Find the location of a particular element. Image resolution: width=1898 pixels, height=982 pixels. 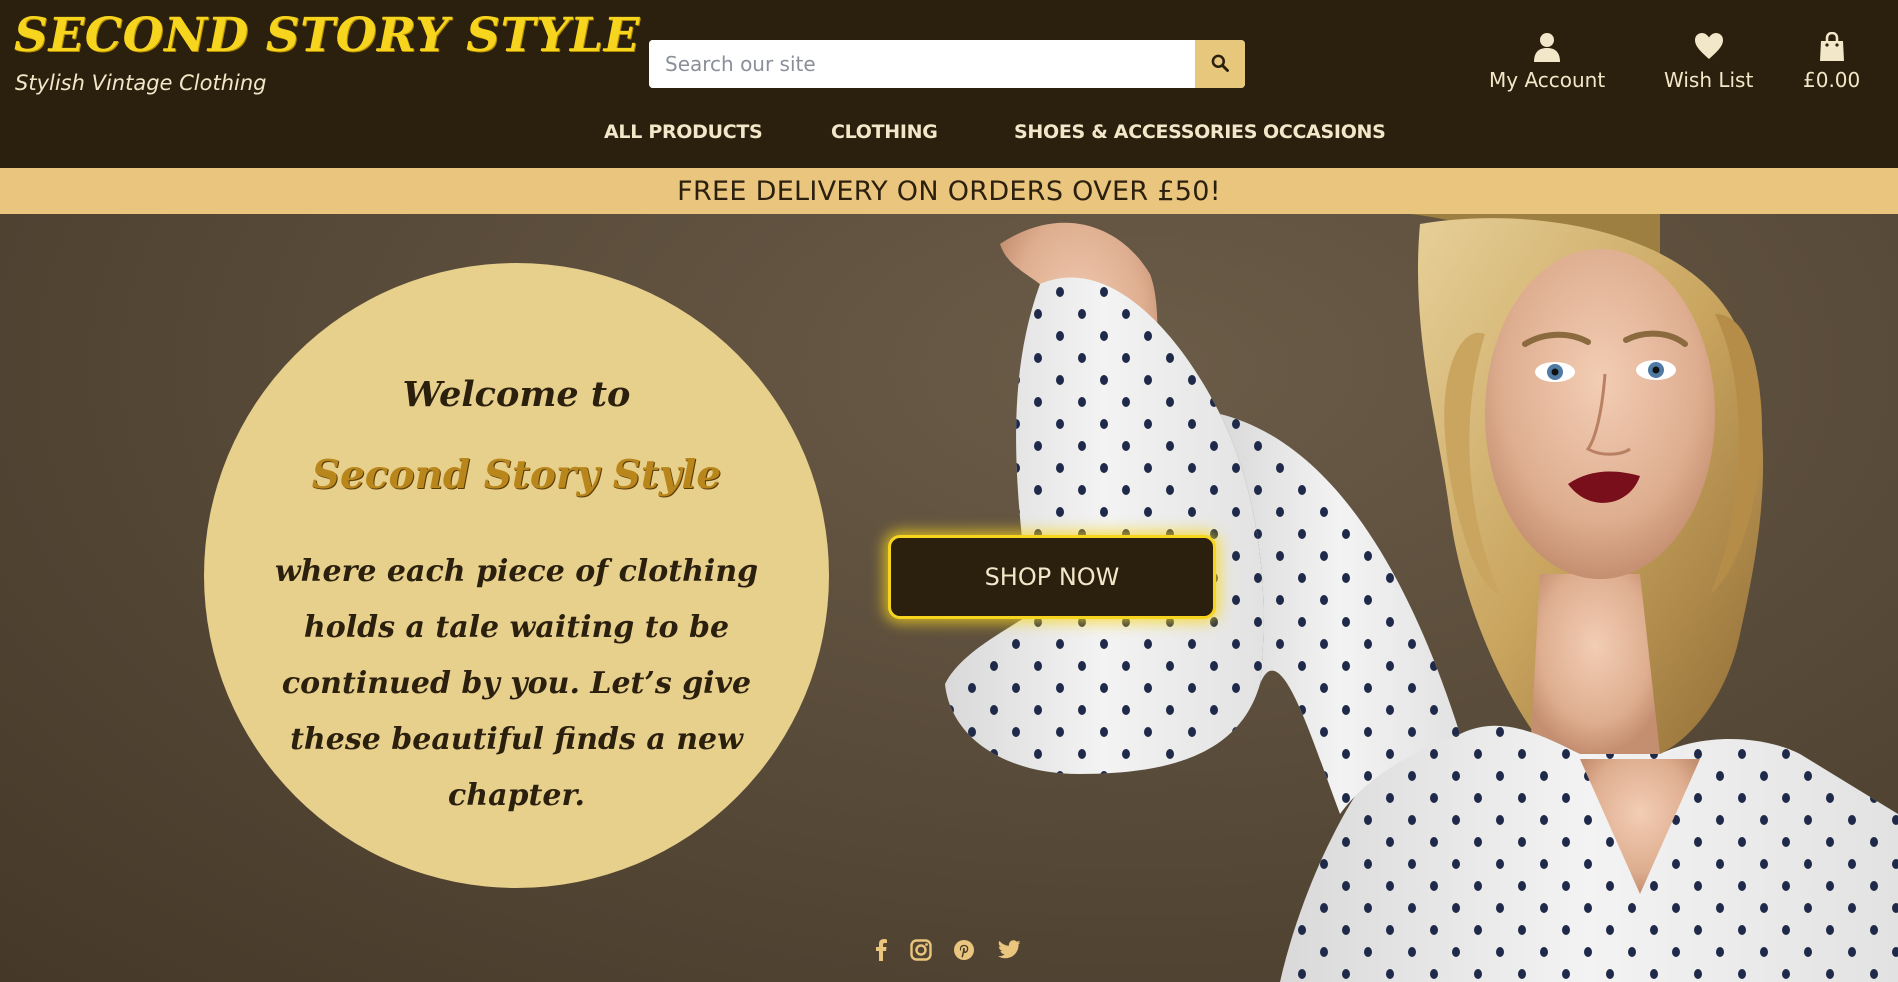

site-logo: SECOND STORY STYLE is located at coordinates (327, 35).